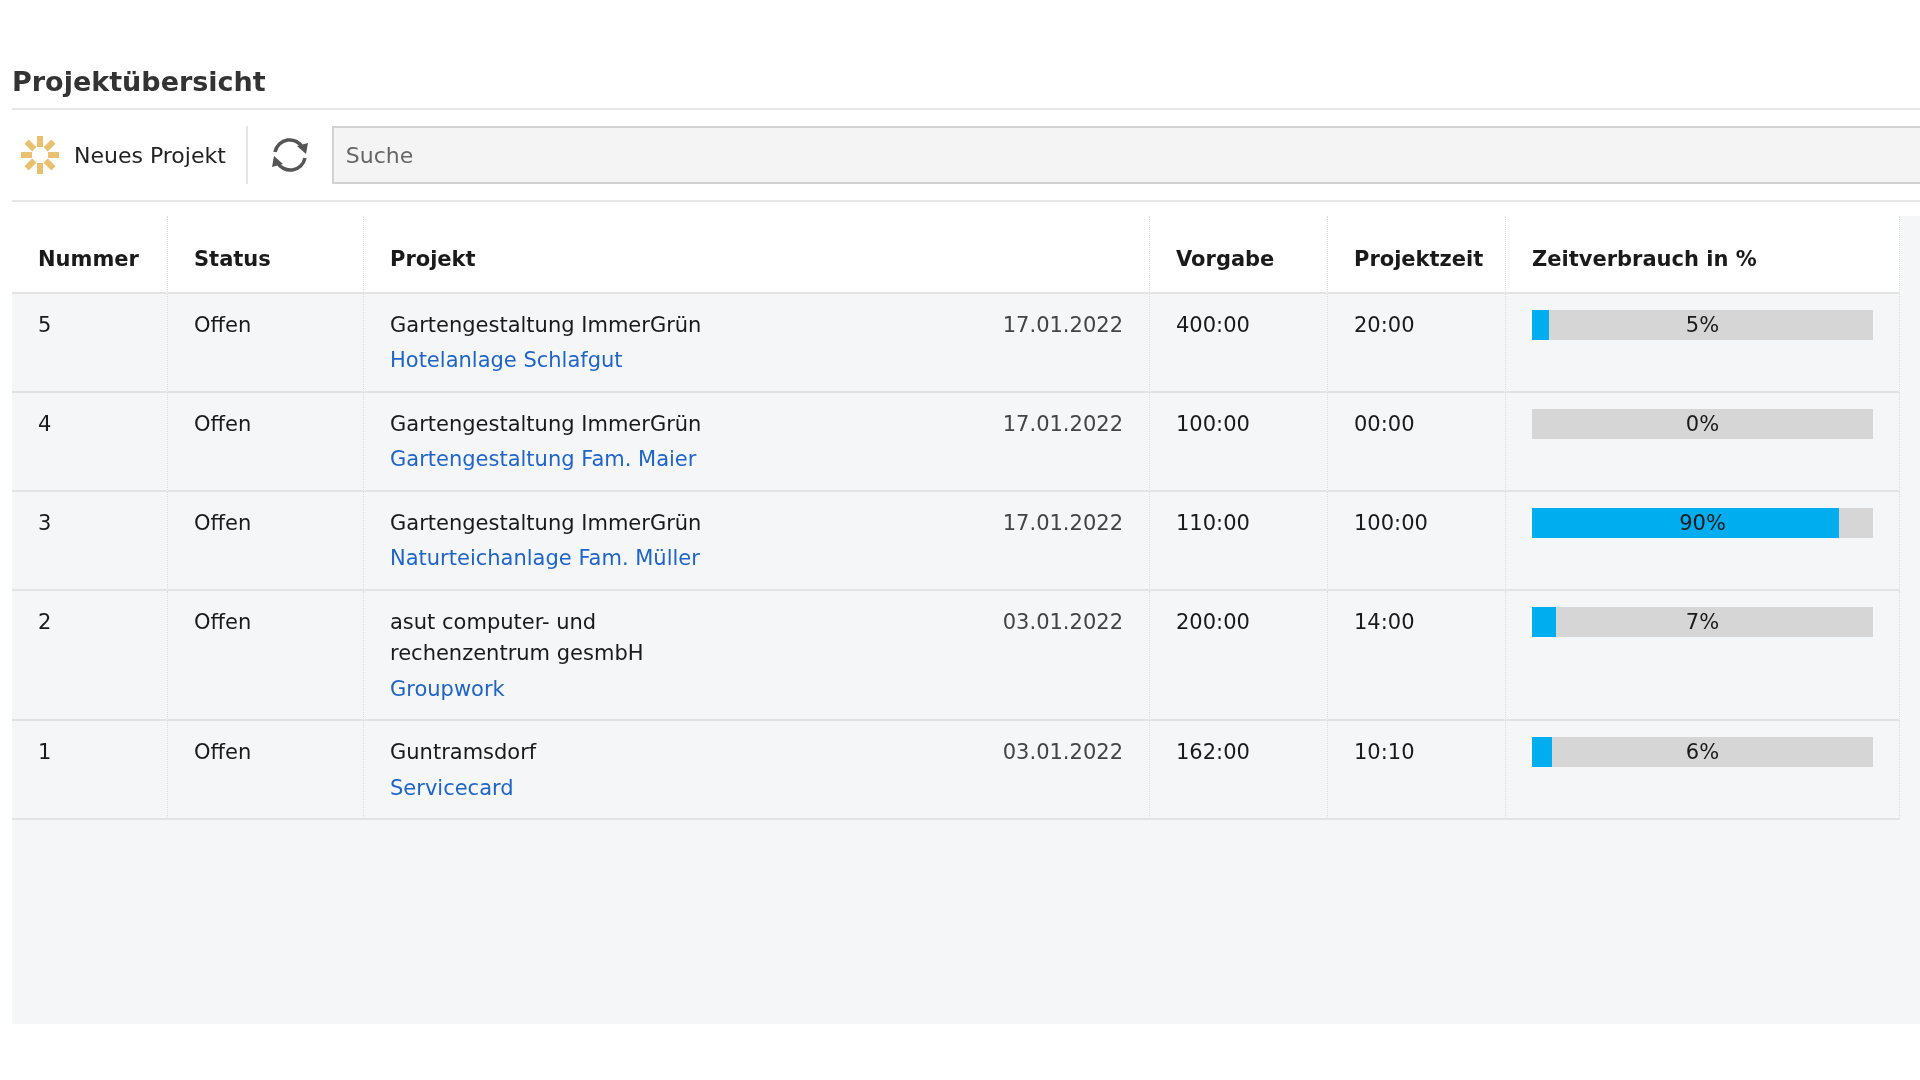  What do you see at coordinates (1702, 424) in the screenshot?
I see `percent-text: 0%` at bounding box center [1702, 424].